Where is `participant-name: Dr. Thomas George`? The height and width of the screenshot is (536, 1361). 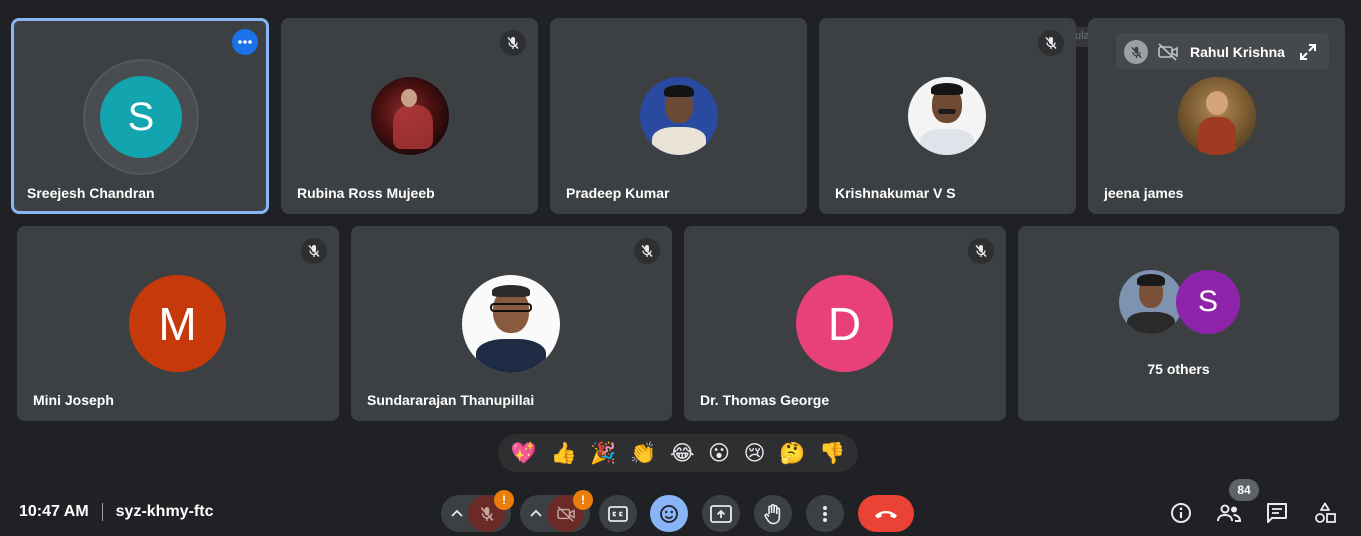 participant-name: Dr. Thomas George is located at coordinates (765, 400).